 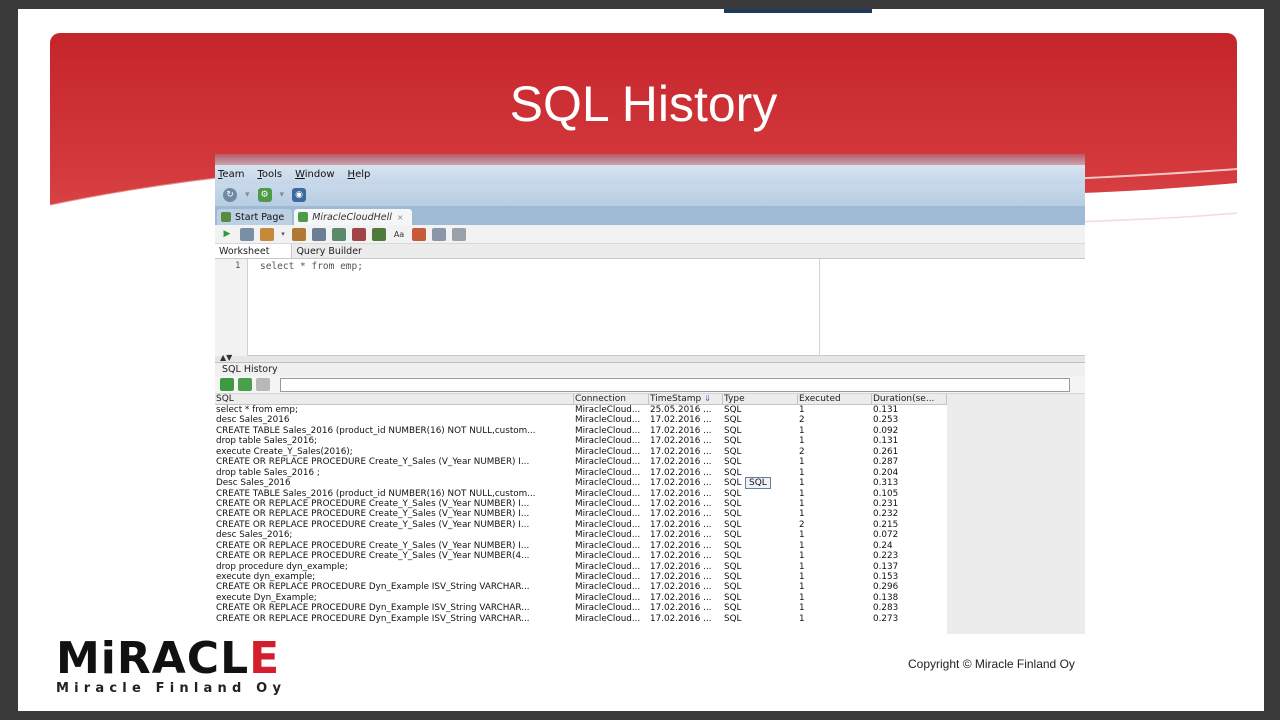 I want to click on tab-start-page: Start Page, so click(x=255, y=217).